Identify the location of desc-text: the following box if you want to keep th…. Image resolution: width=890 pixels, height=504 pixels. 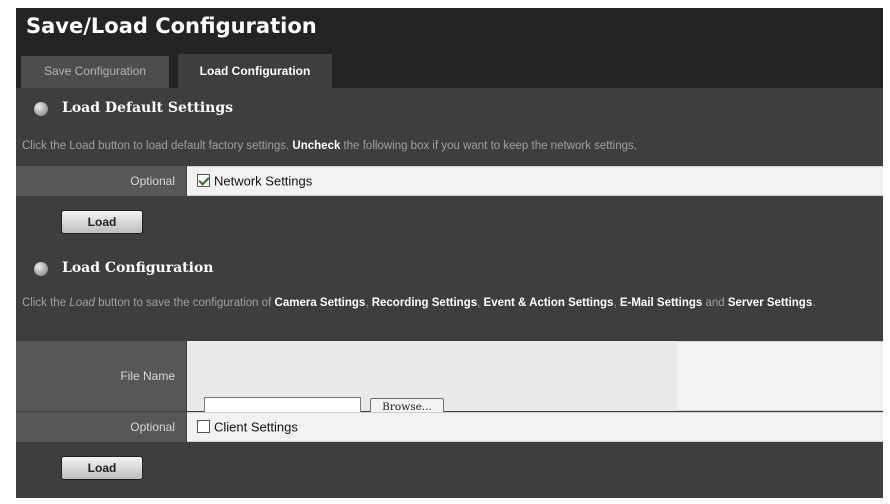
(488, 146).